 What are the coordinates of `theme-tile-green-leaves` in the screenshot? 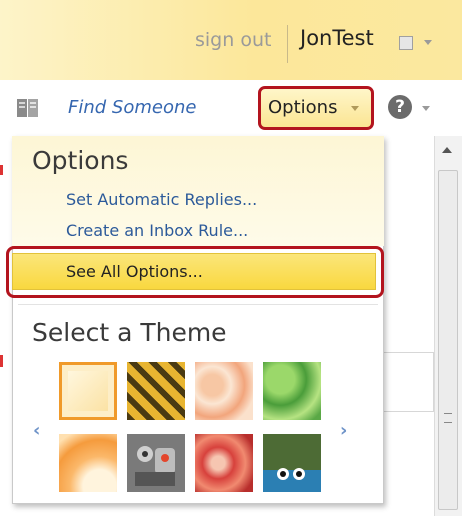 It's located at (292, 391).